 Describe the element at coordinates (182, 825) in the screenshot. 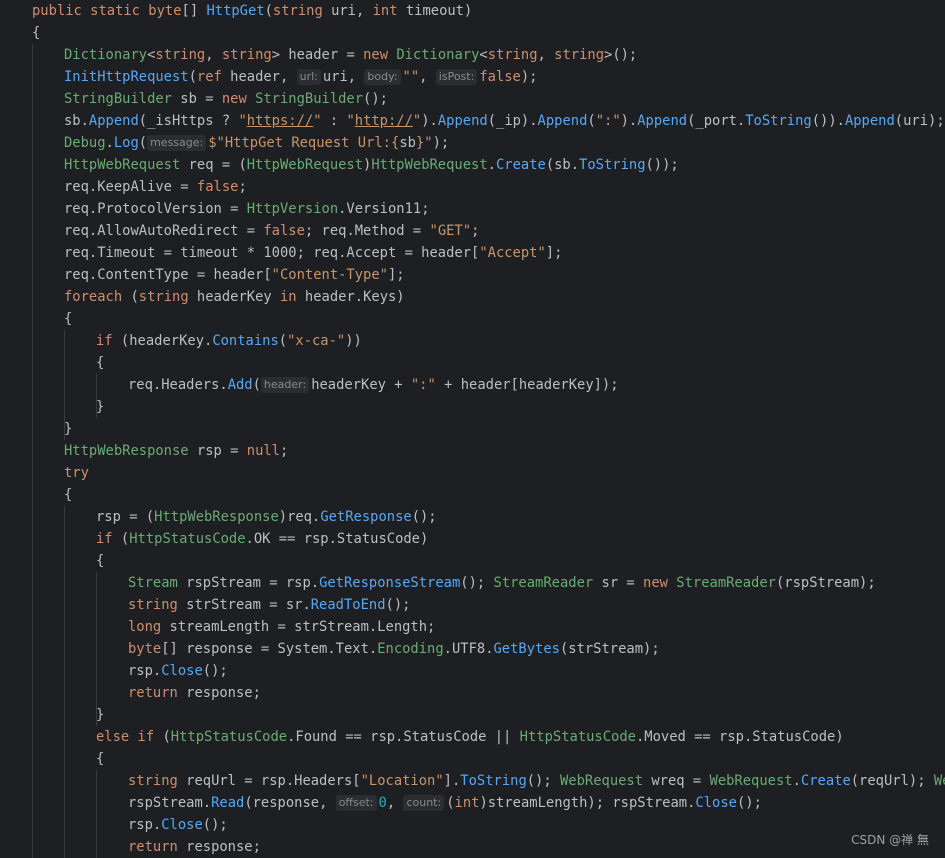

I see `code-token: Close` at that location.